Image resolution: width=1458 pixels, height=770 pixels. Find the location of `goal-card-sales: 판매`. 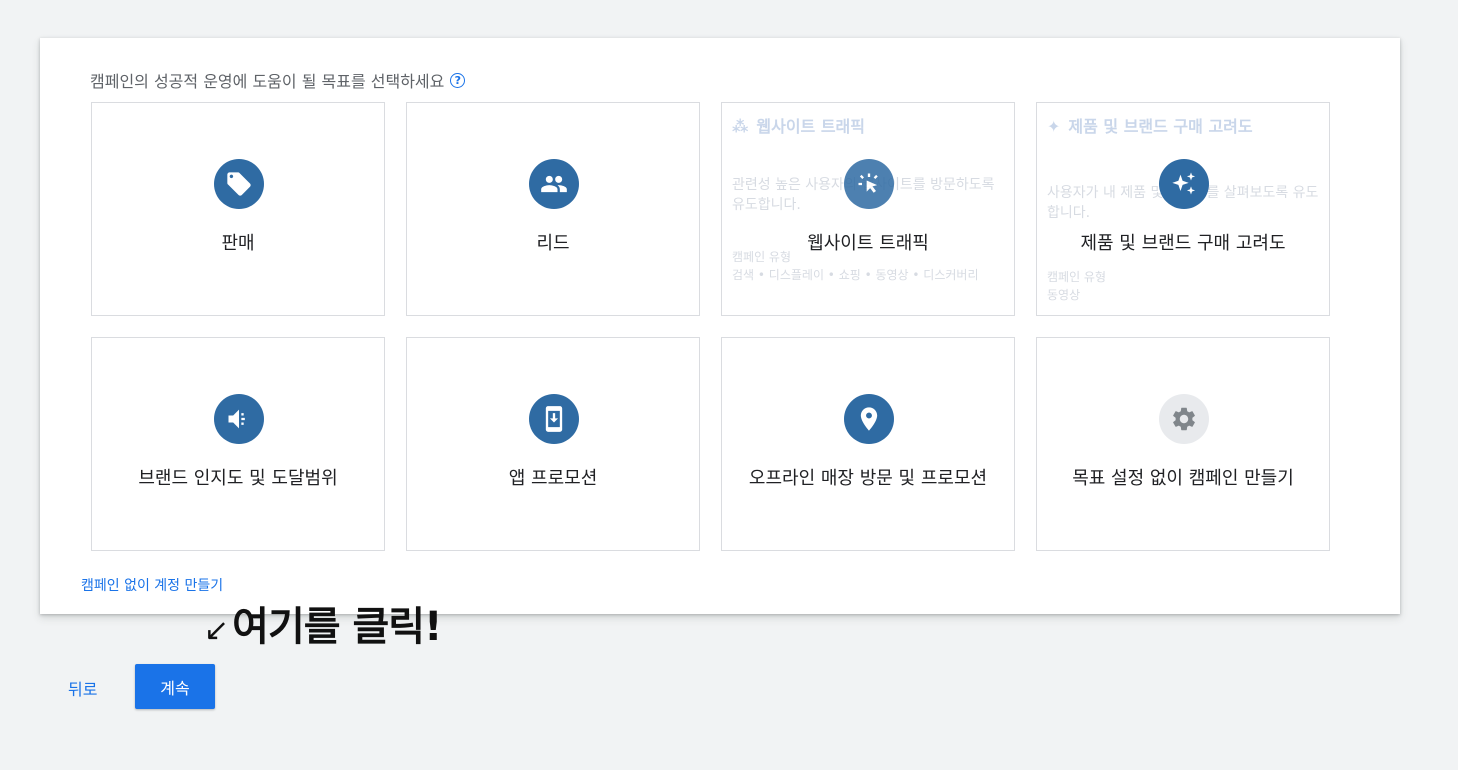

goal-card-sales: 판매 is located at coordinates (238, 209).